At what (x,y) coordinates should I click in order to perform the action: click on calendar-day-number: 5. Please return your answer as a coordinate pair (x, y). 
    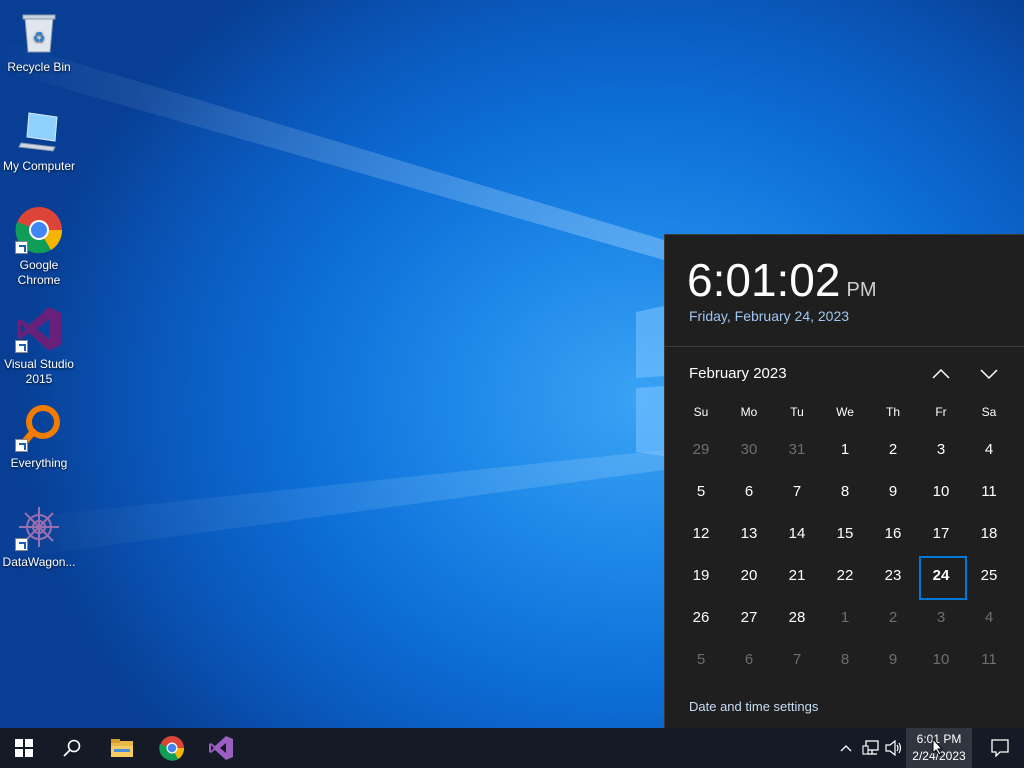
    Looking at the image, I should click on (701, 491).